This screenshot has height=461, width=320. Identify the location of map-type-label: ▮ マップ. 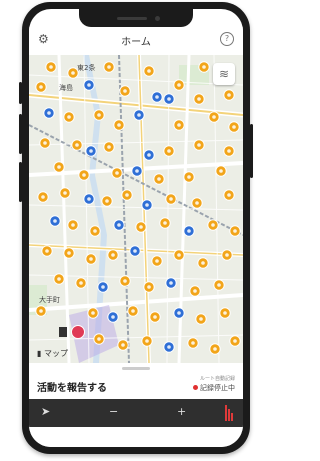
(52, 353).